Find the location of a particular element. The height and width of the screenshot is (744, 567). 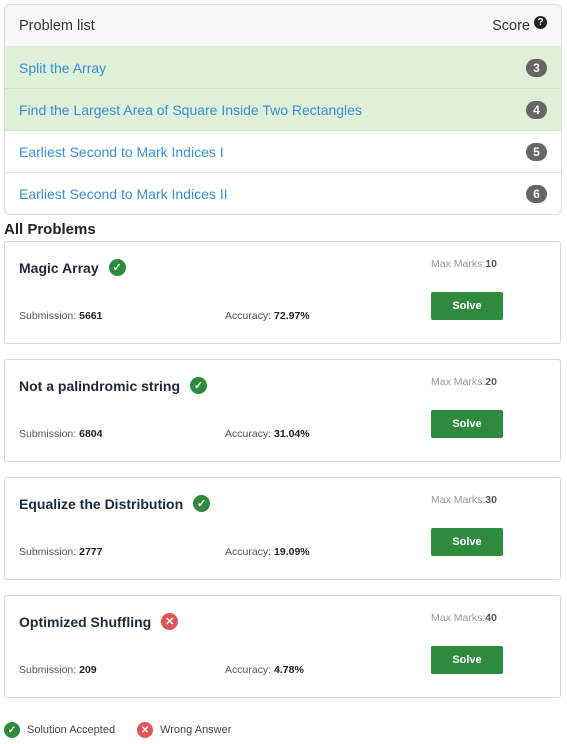

submission-count: Submission: 209 is located at coordinates (58, 670).